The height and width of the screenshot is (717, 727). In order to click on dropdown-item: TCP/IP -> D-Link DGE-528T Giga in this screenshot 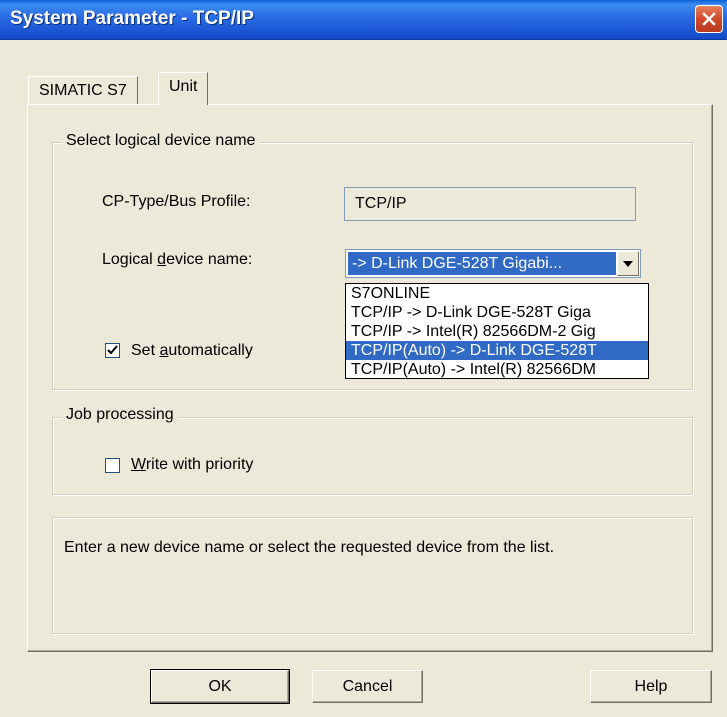, I will do `click(497, 312)`.